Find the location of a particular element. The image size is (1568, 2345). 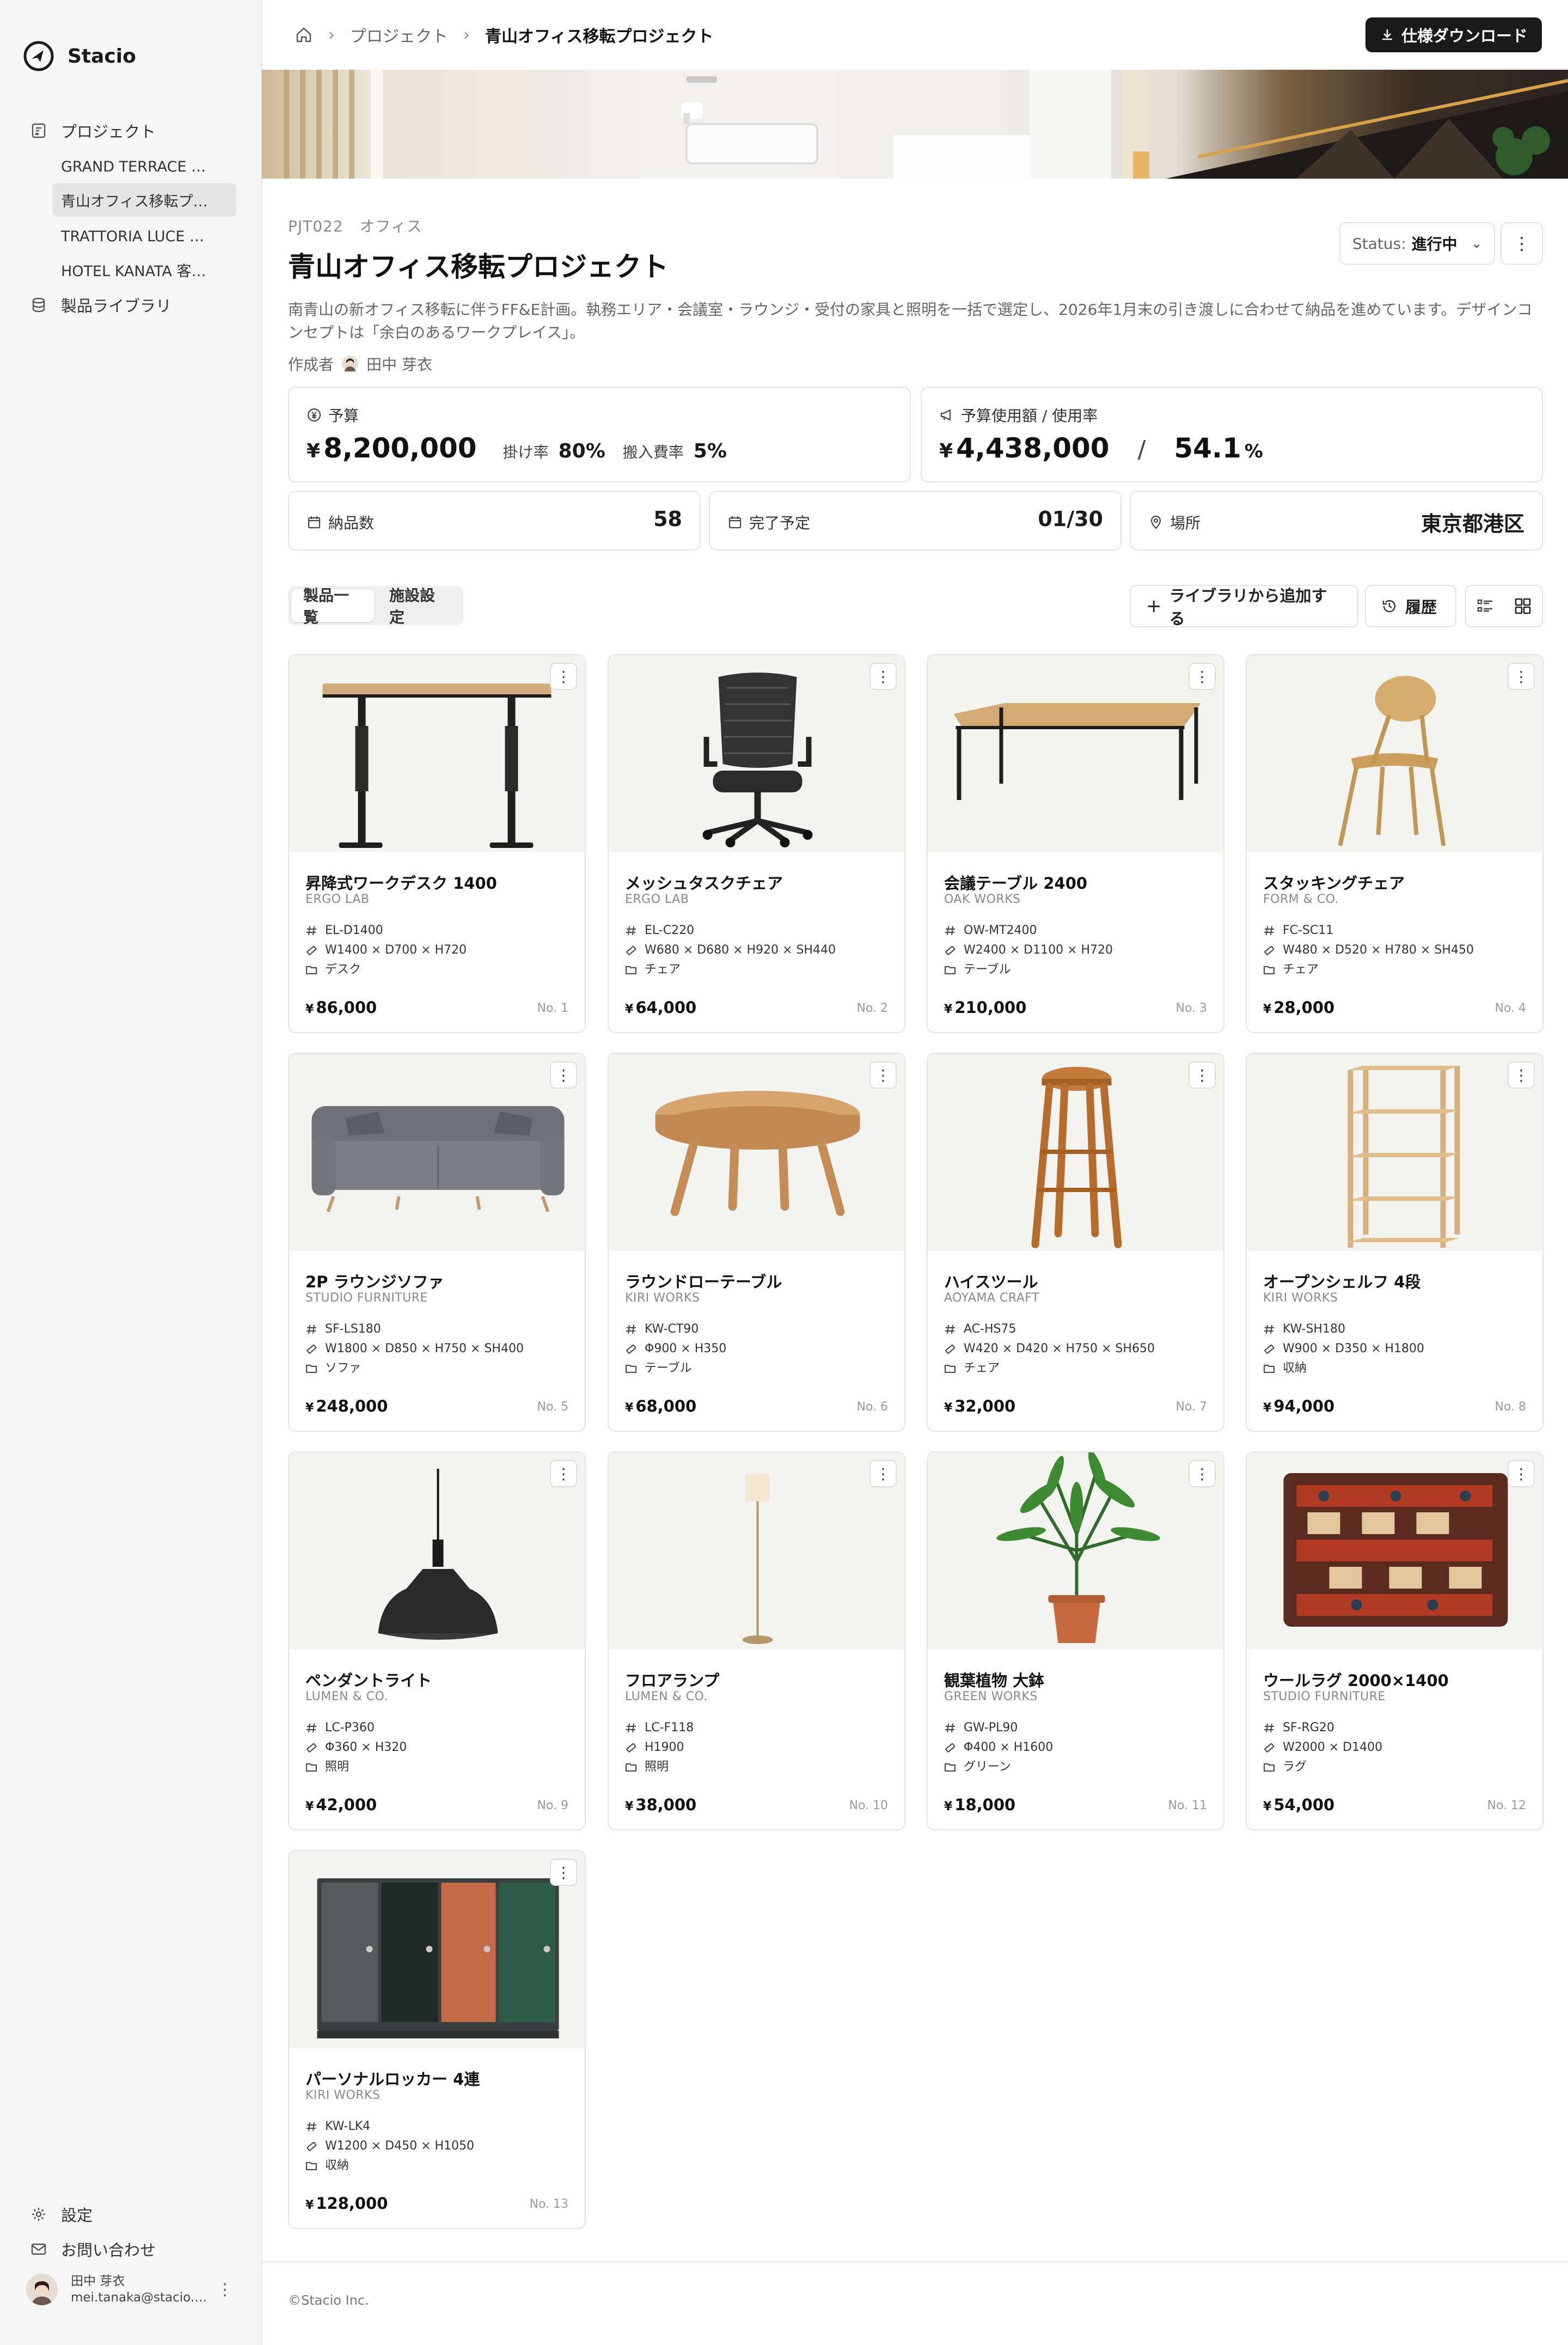

home-icon is located at coordinates (304, 35).